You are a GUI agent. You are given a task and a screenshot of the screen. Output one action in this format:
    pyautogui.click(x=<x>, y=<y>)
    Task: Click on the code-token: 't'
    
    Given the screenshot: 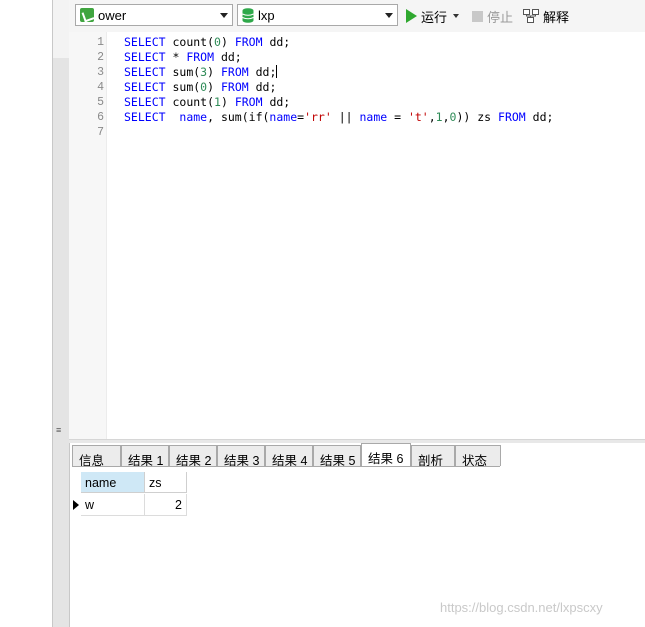 What is the action you would take?
    pyautogui.click(x=418, y=117)
    